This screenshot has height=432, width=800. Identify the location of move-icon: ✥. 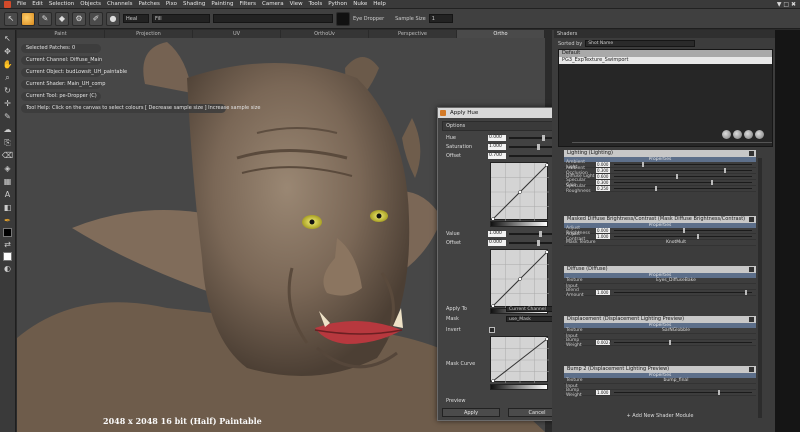
(7, 51).